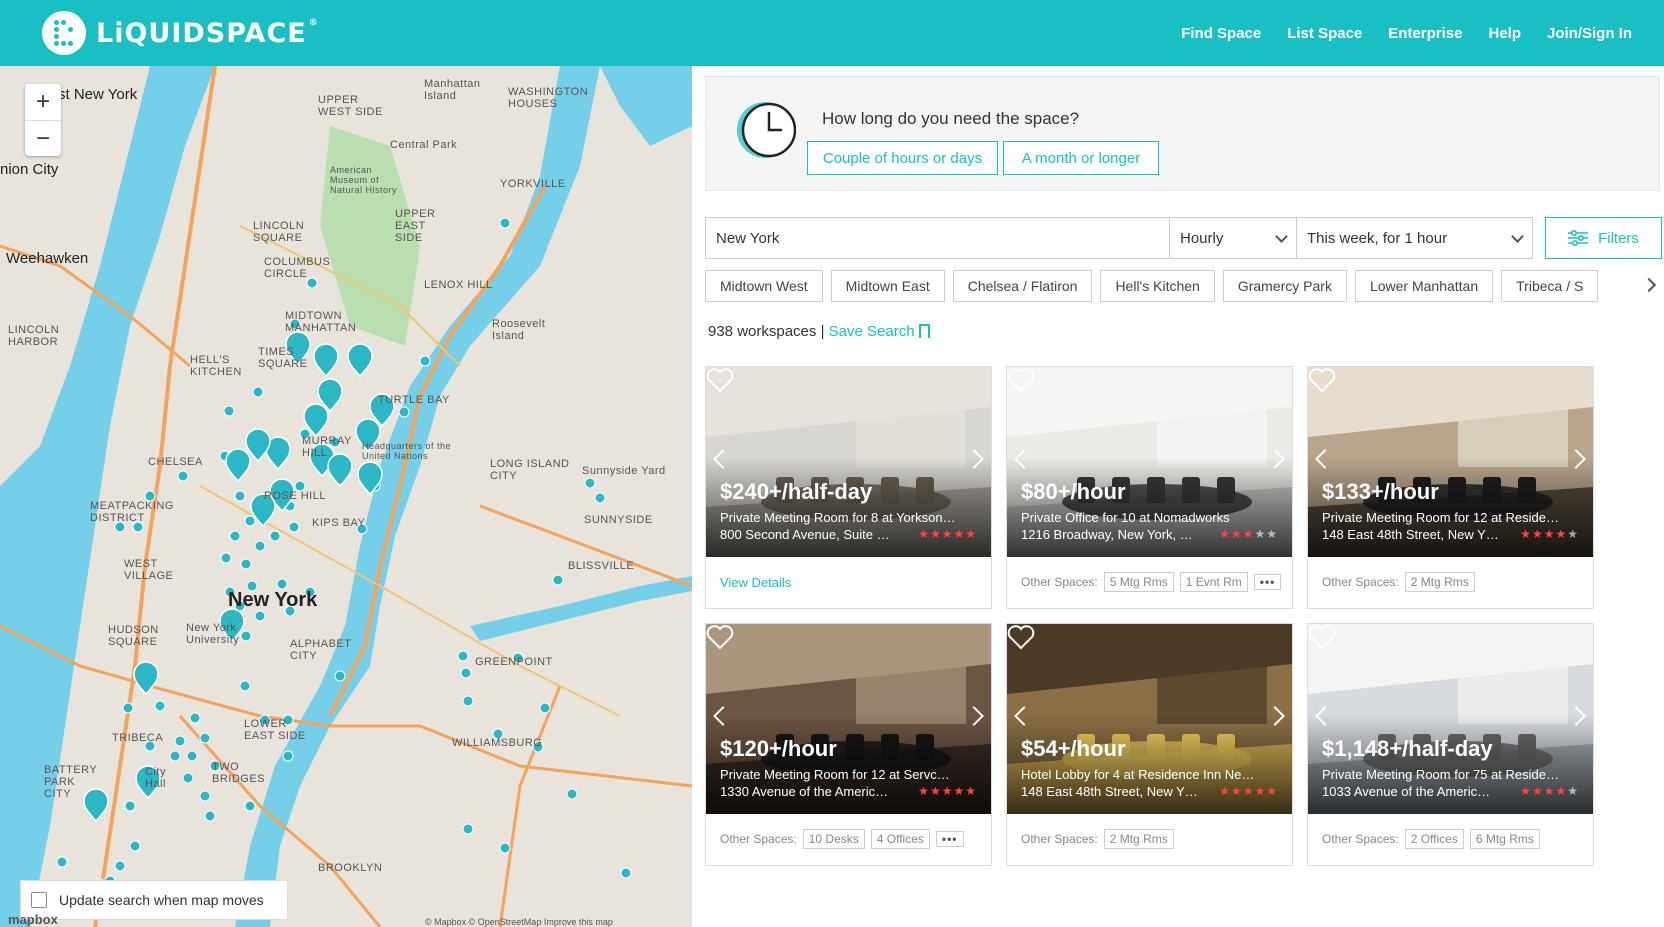 The width and height of the screenshot is (1664, 927). I want to click on update-on-move-checkbox, so click(39, 900).